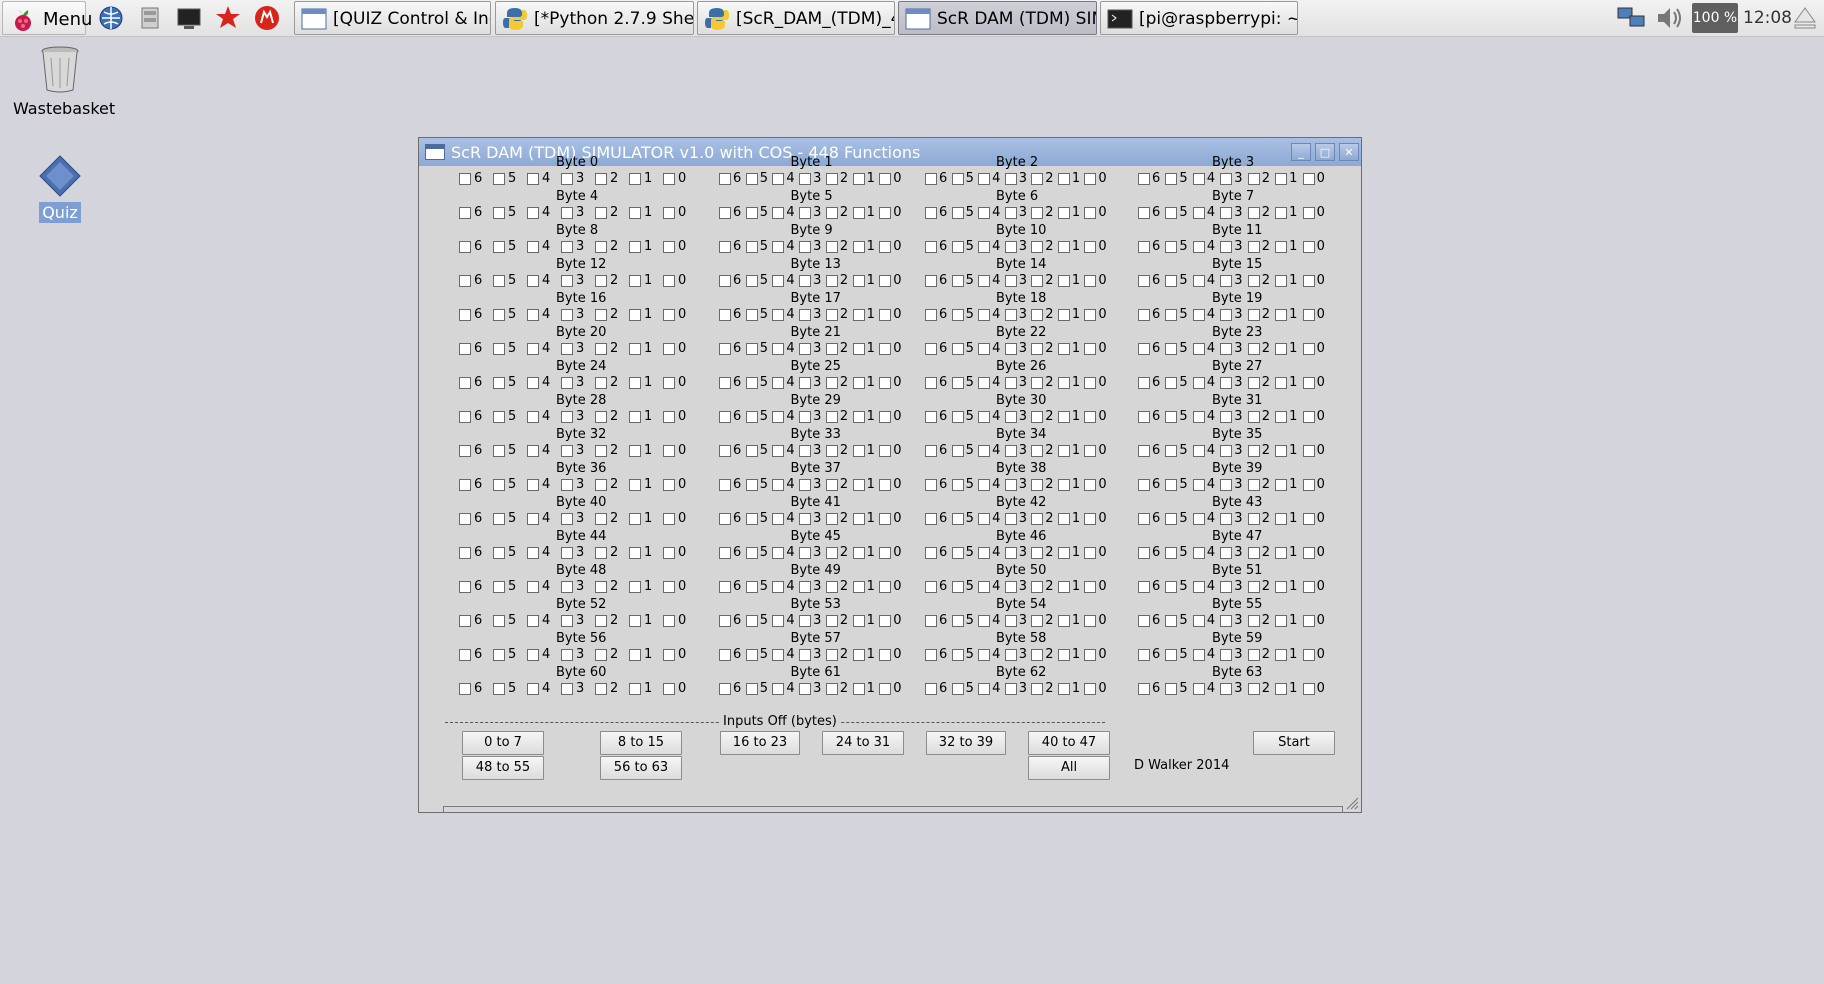 The width and height of the screenshot is (1824, 984). I want to click on network-icon, so click(1632, 18).